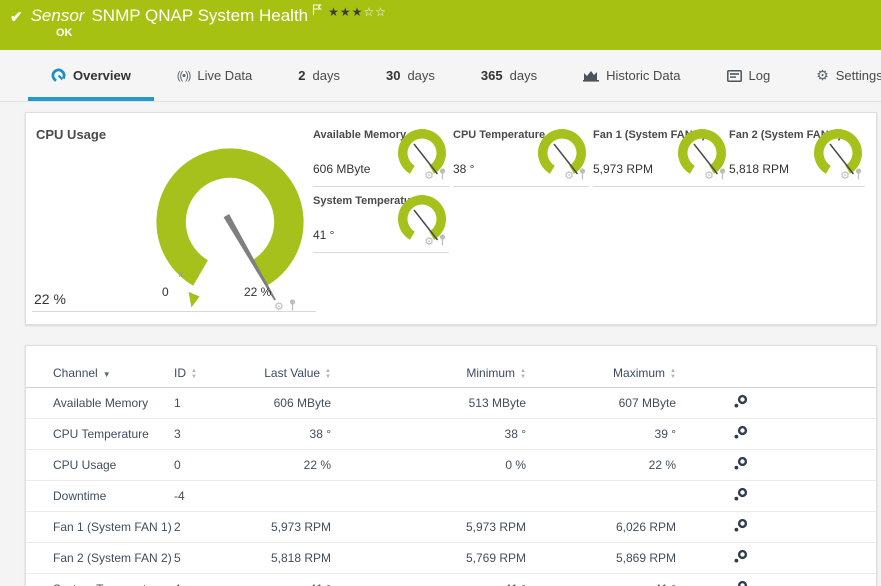 The width and height of the screenshot is (881, 586). I want to click on tab-label: Settings, so click(858, 75).